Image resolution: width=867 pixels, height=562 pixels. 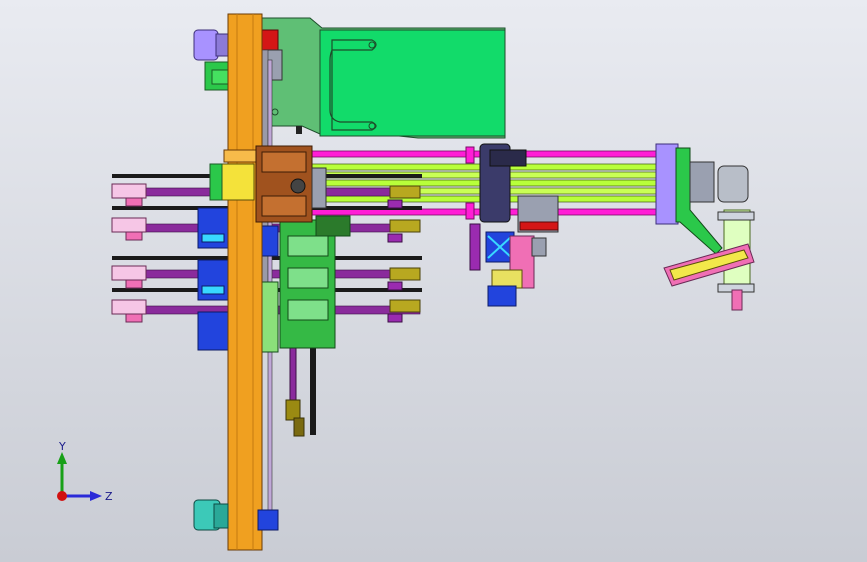 I want to click on green-mounting-plate, so click(x=383, y=78).